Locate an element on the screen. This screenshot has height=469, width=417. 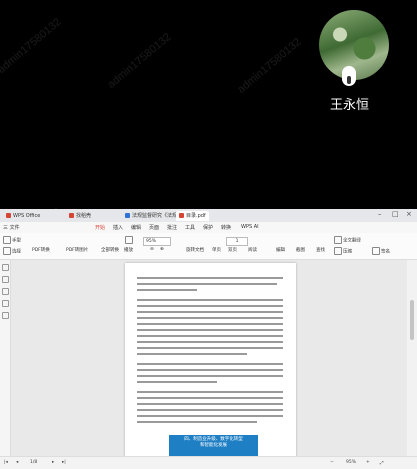
page-number-input: 1 is located at coordinates (237, 241).